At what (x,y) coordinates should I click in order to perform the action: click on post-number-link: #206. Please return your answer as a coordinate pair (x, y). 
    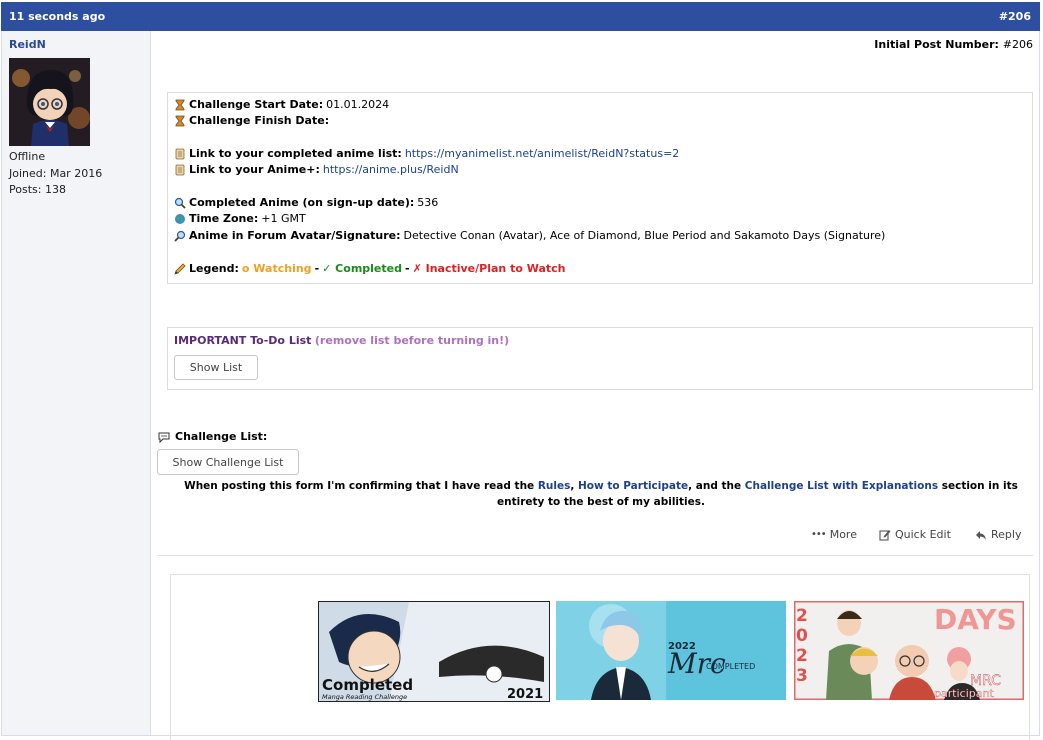
    Looking at the image, I should click on (1015, 16).